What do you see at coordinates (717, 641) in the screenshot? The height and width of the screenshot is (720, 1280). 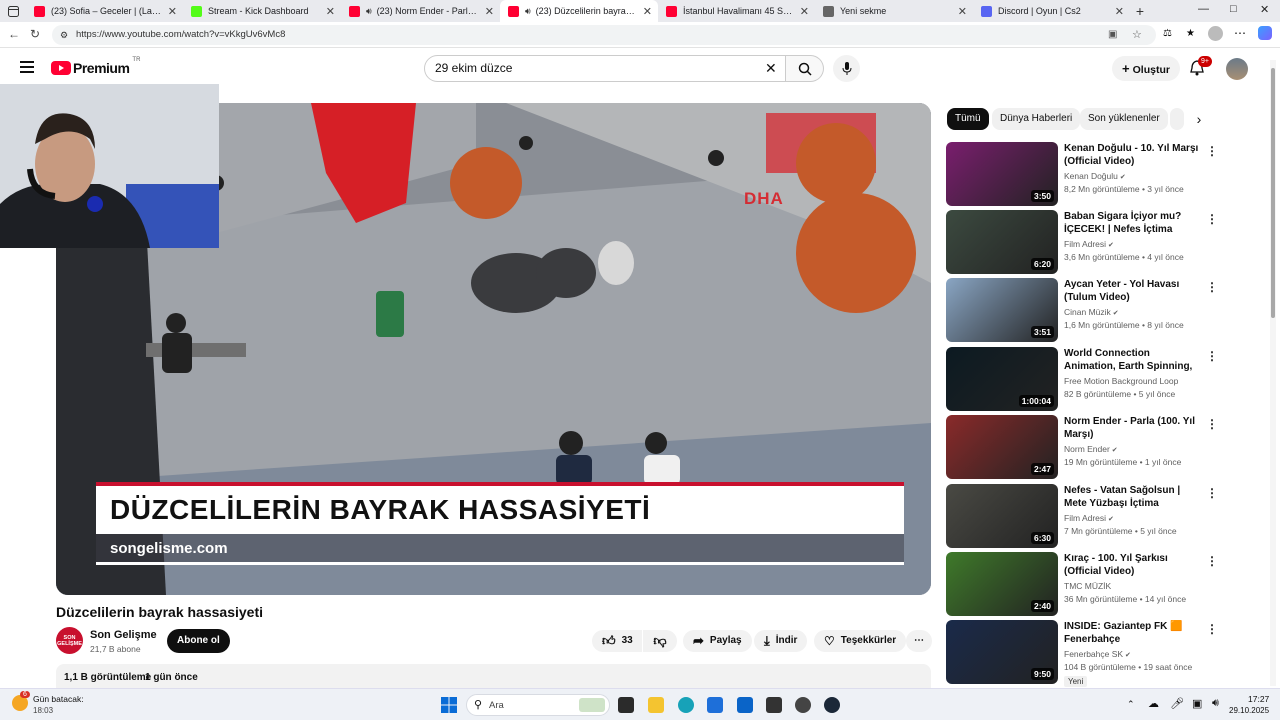 I see `share-button: ➦ Paylaş` at bounding box center [717, 641].